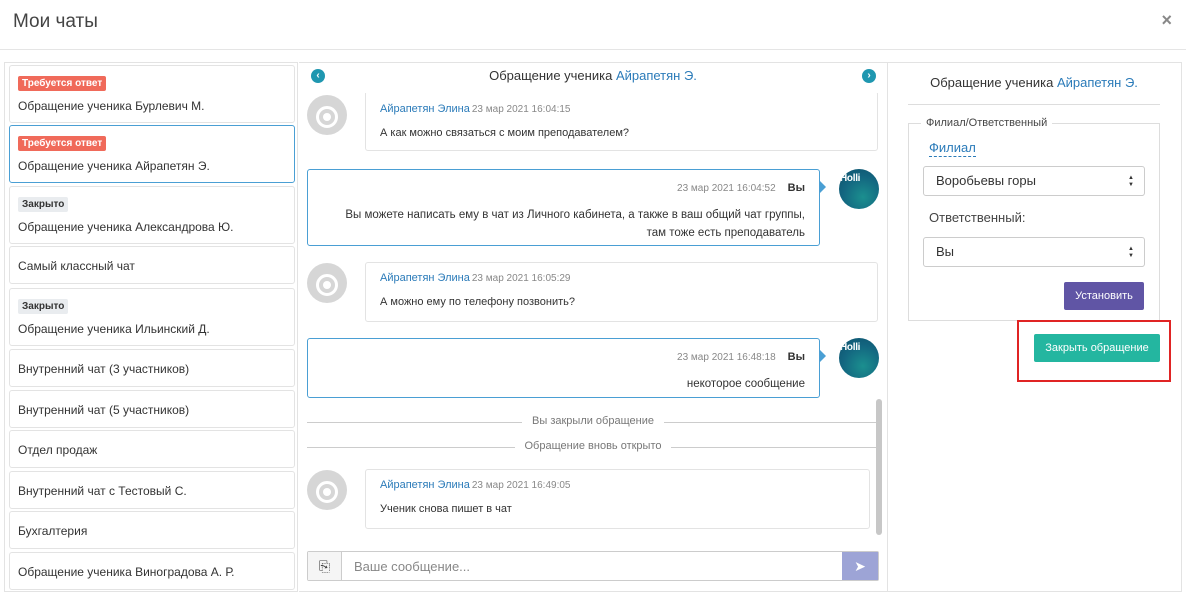 The height and width of the screenshot is (598, 1186). I want to click on chat-item-label: Внутренний чат (5 участников), so click(104, 410).